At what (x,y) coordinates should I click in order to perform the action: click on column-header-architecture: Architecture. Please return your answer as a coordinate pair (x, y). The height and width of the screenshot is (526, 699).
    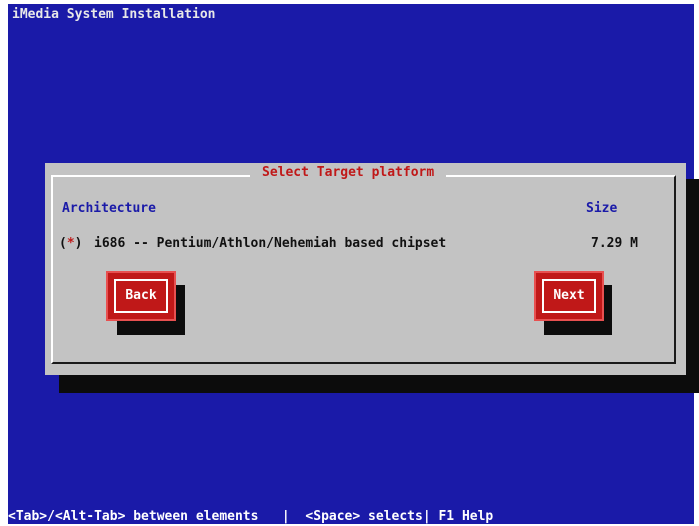
    Looking at the image, I should click on (109, 208).